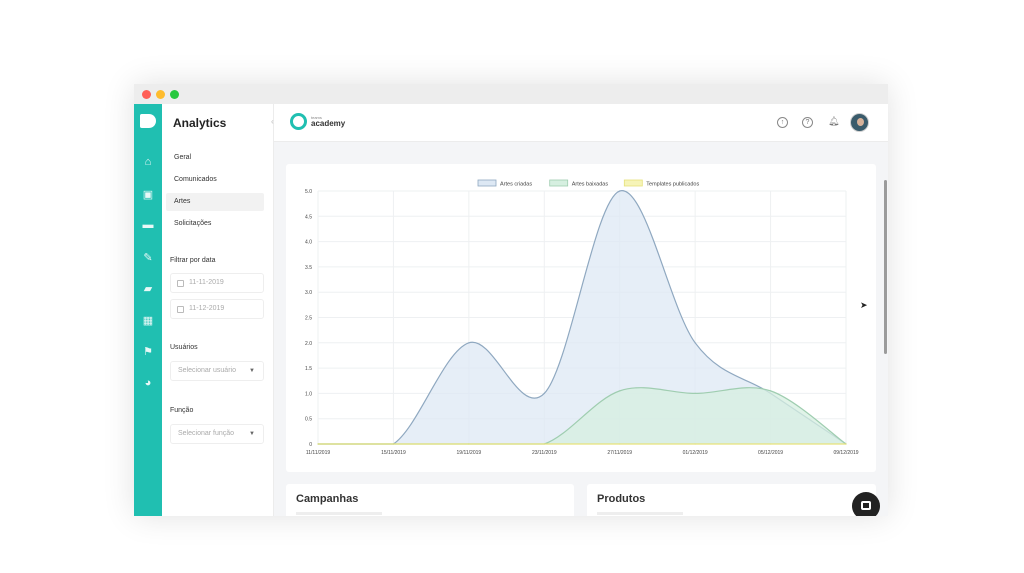  I want to click on products-subtitle-placeholder, so click(640, 513).